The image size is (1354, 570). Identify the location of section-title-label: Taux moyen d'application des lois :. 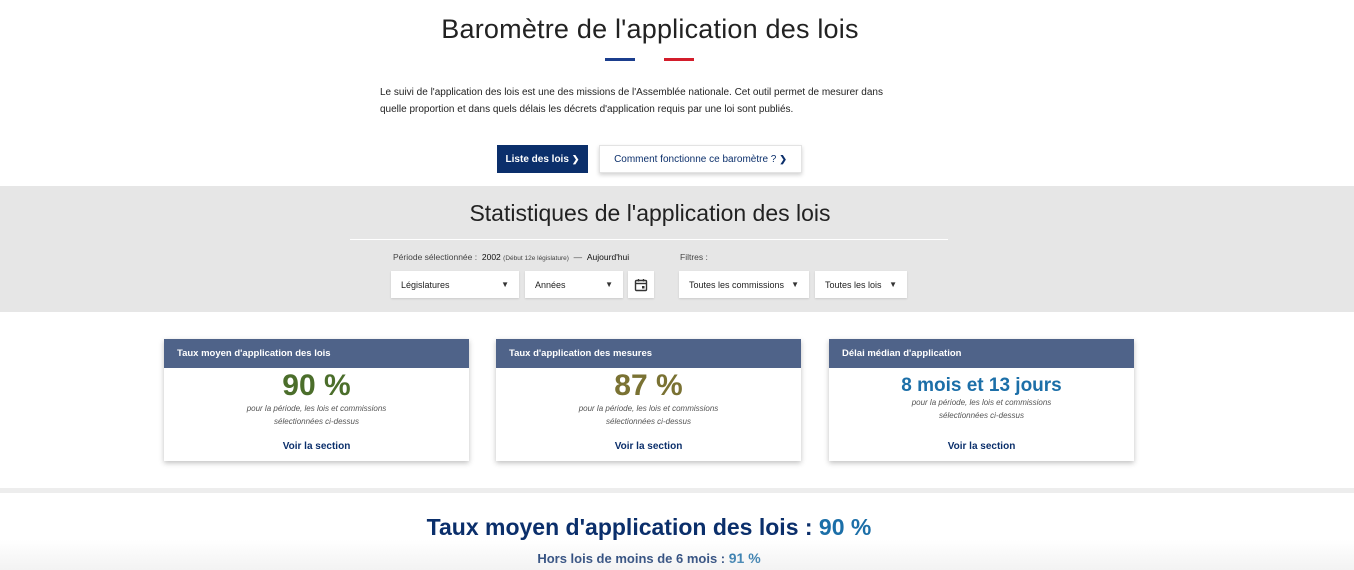
(619, 527).